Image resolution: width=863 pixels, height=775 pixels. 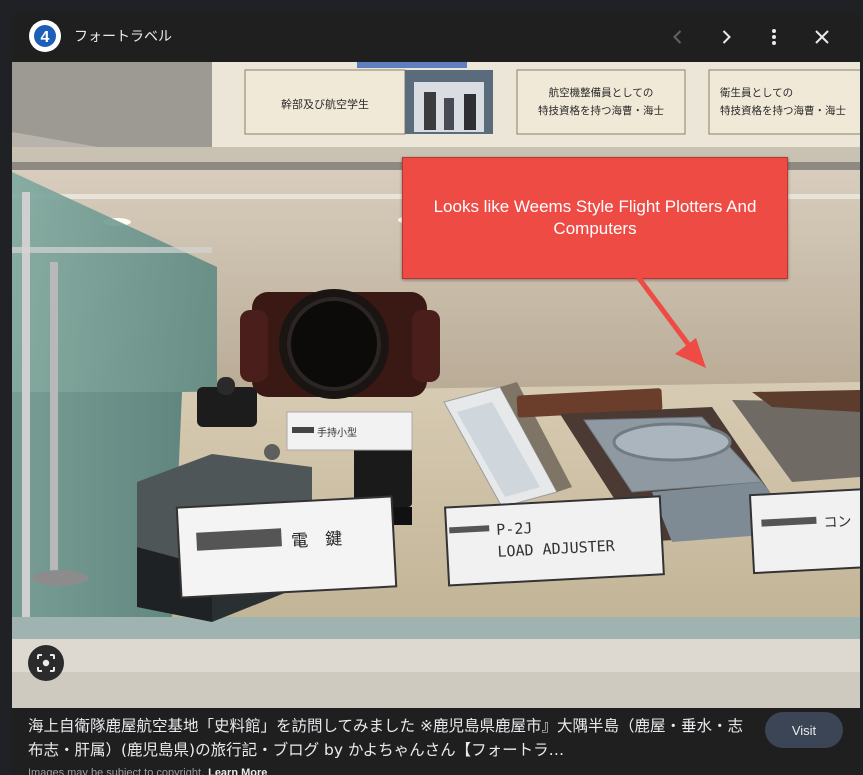 I want to click on chevron-left-icon, so click(x=677, y=37).